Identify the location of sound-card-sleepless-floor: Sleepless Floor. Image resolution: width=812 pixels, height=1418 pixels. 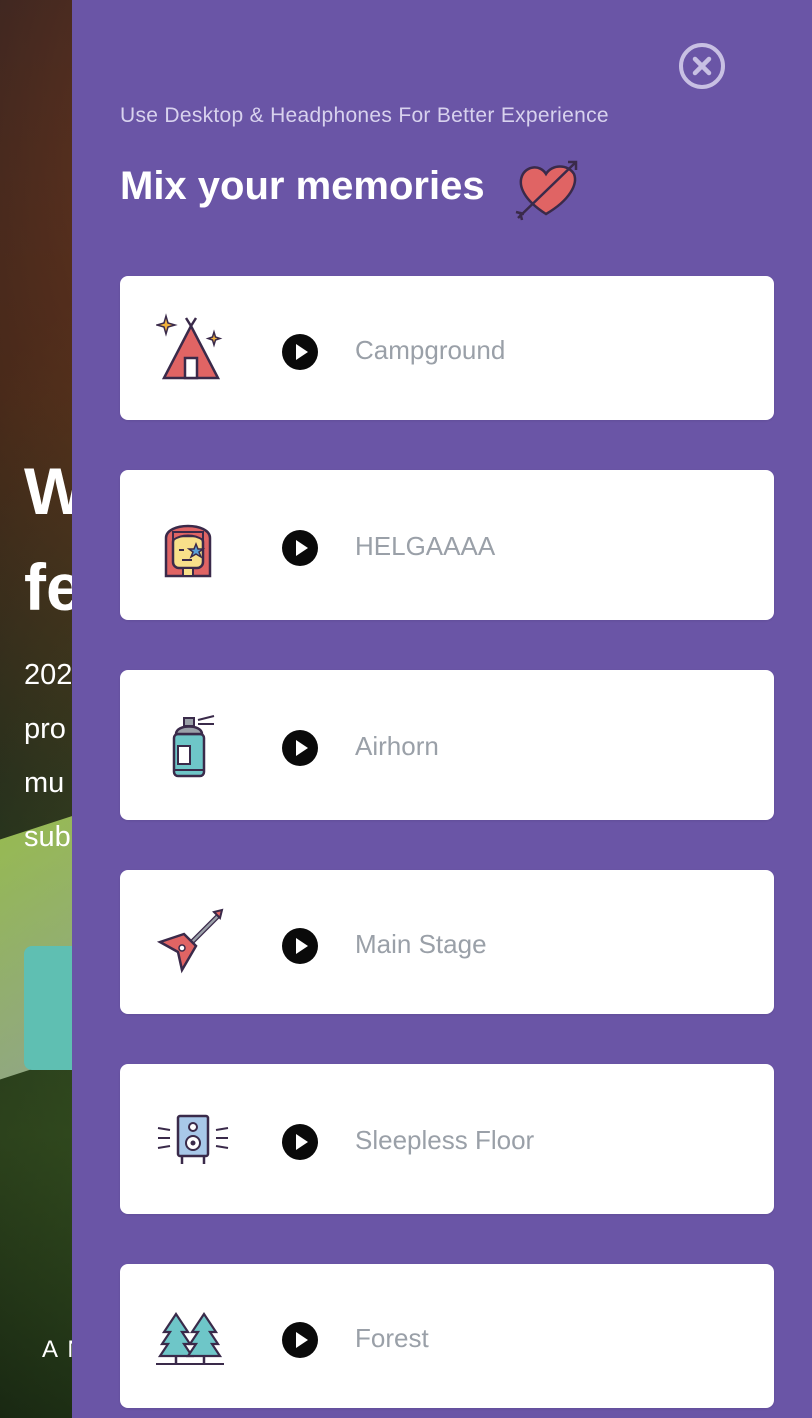
(447, 1139).